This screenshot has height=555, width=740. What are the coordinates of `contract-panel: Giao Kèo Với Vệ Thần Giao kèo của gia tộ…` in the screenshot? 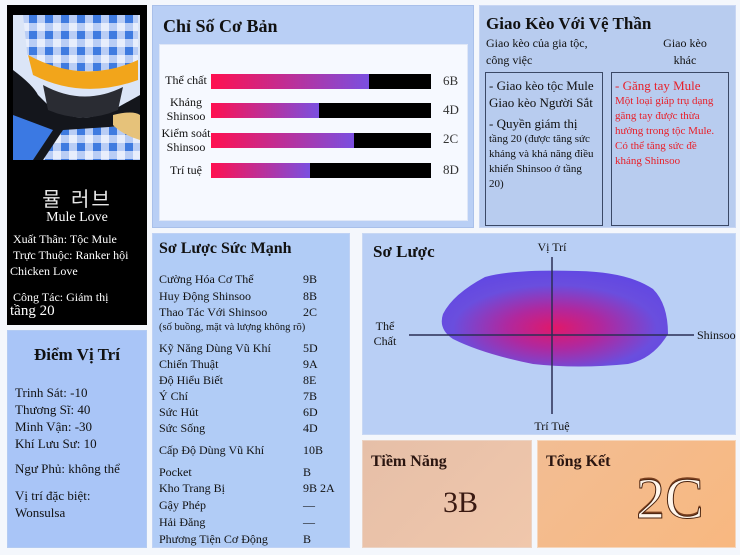 It's located at (607, 116).